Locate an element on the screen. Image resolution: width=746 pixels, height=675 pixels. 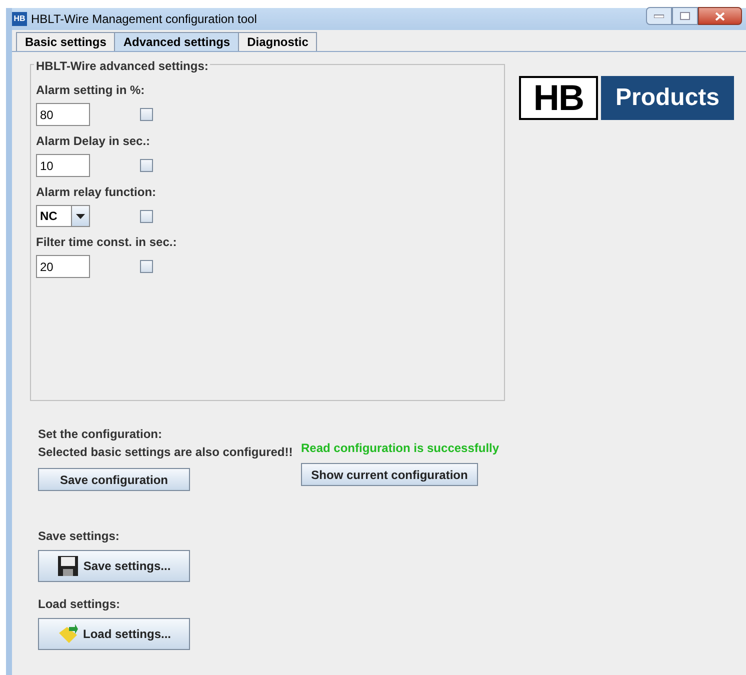
field-label: Filter time const. in sec.: is located at coordinates (107, 242).